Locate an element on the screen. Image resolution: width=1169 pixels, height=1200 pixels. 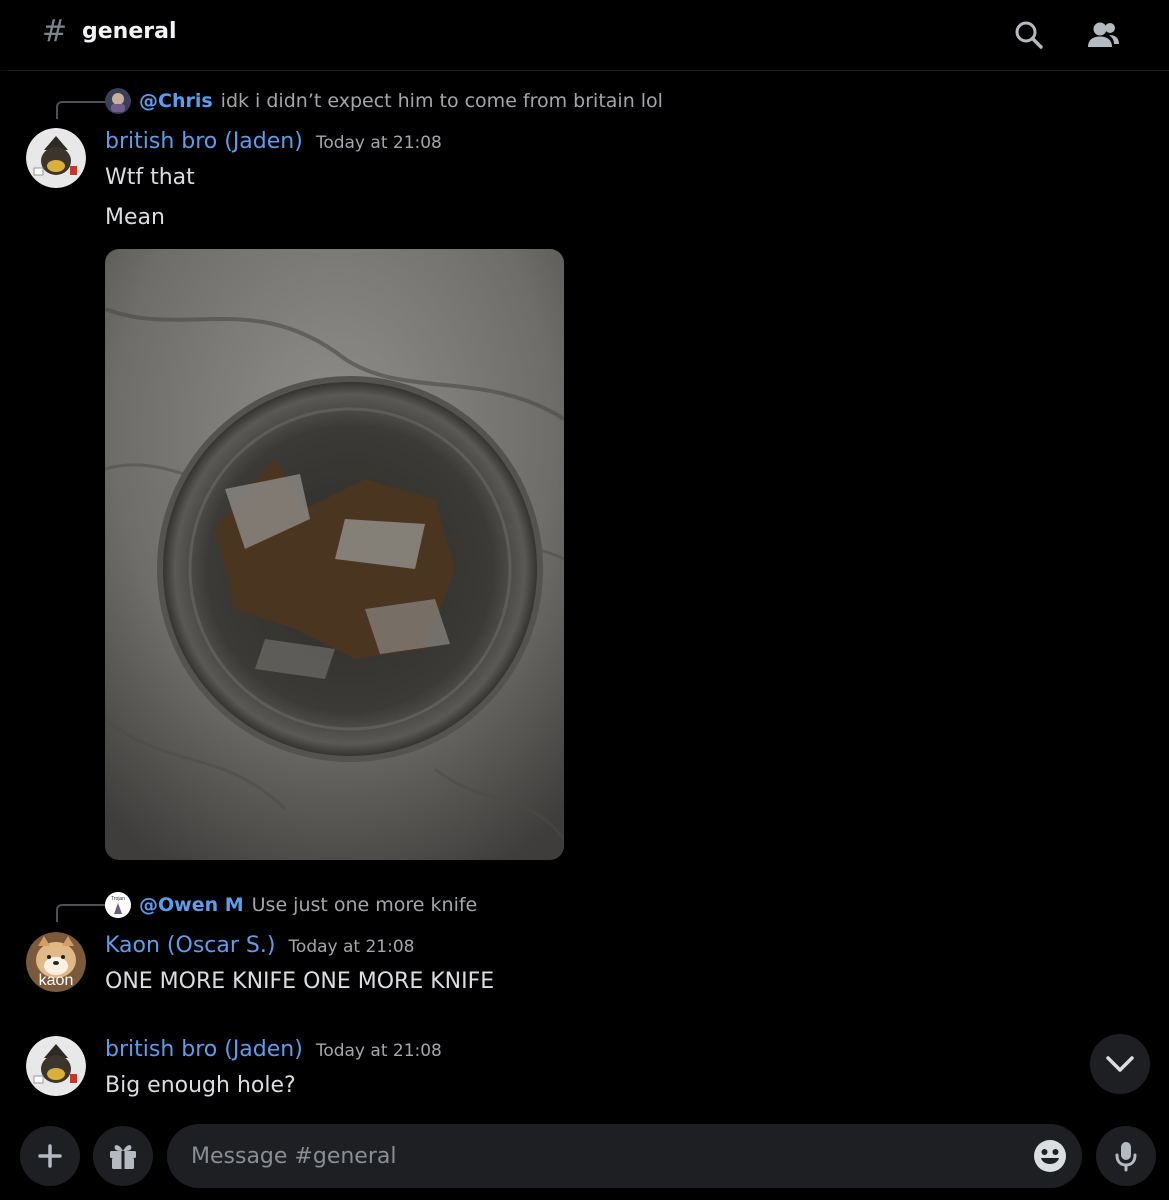
message-text: Mean is located at coordinates (135, 217).